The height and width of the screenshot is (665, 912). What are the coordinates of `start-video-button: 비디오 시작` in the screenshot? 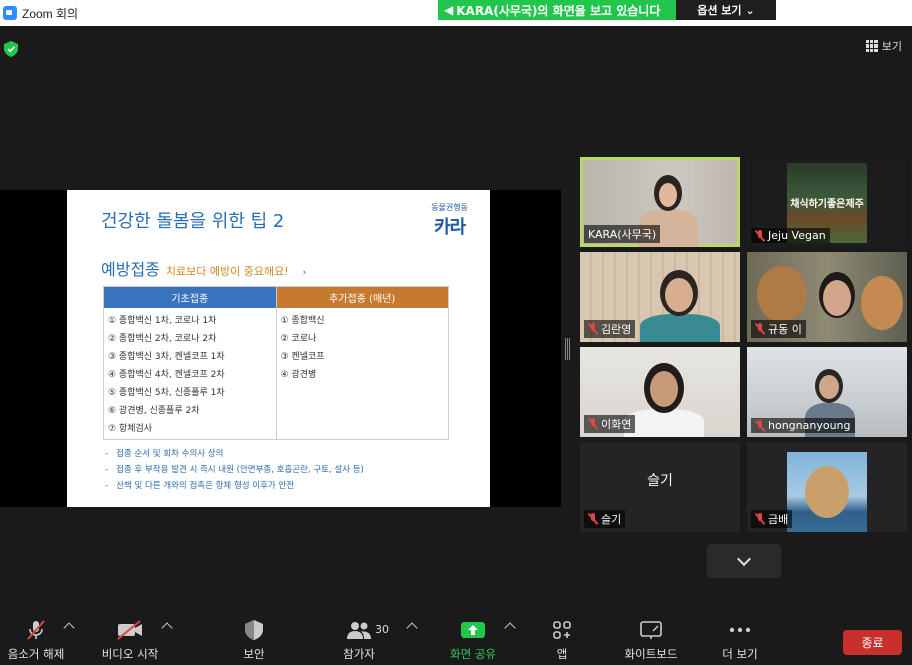 It's located at (130, 638).